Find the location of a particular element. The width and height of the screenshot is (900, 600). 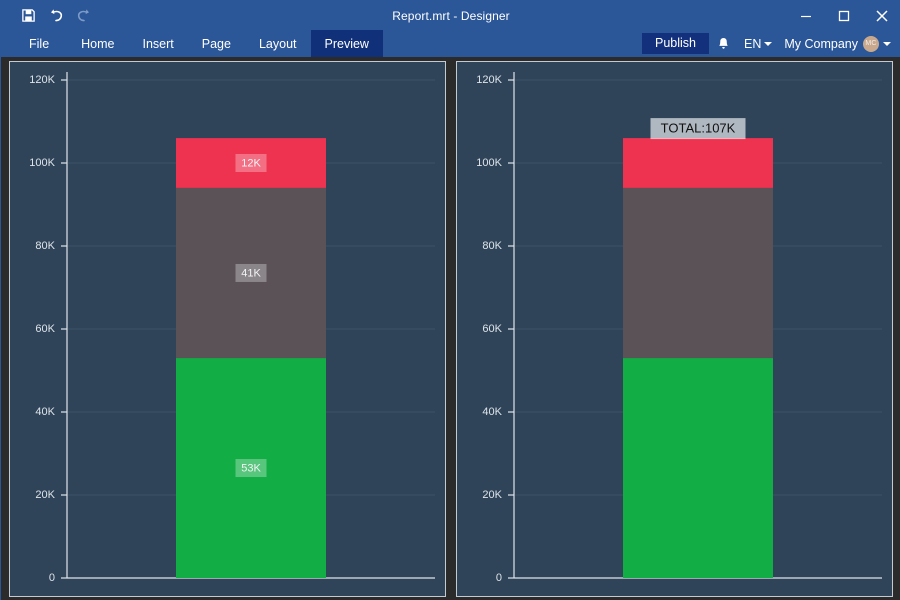

menu-items: File Home Insert Page Layout Preview is located at coordinates (192, 43).